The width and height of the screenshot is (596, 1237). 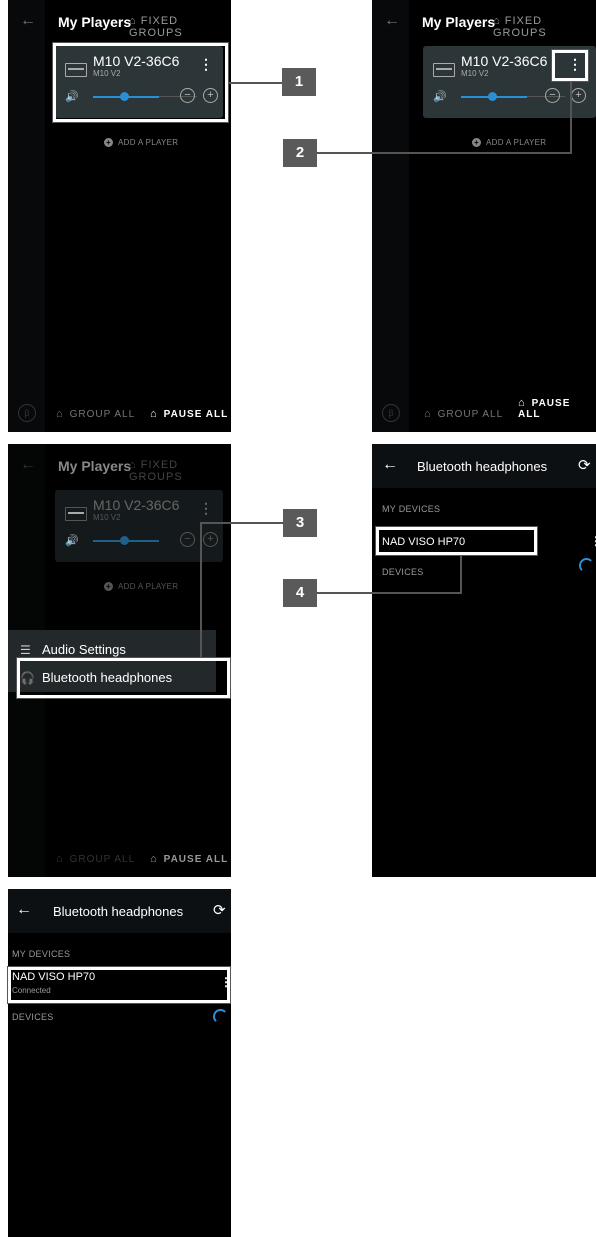 What do you see at coordinates (139, 526) in the screenshot?
I see `player-card: M10 V2-36C6 M10 V2 ⋮ 🔊 − +` at bounding box center [139, 526].